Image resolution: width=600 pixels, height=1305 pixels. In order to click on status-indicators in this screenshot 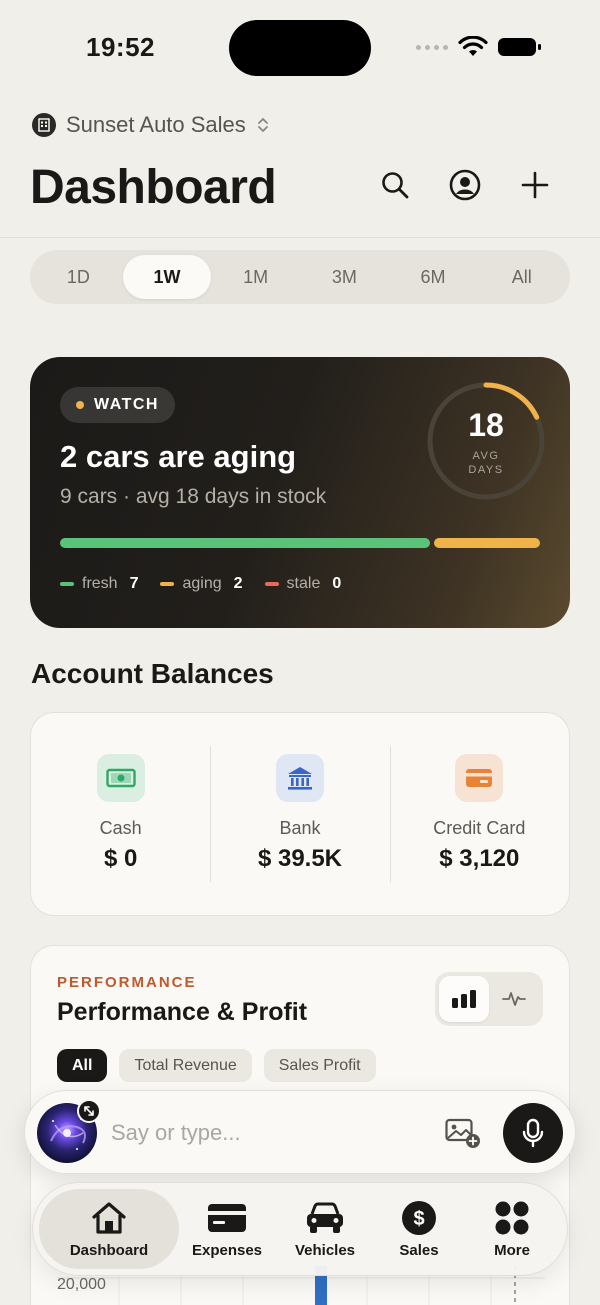, I will do `click(479, 47)`.